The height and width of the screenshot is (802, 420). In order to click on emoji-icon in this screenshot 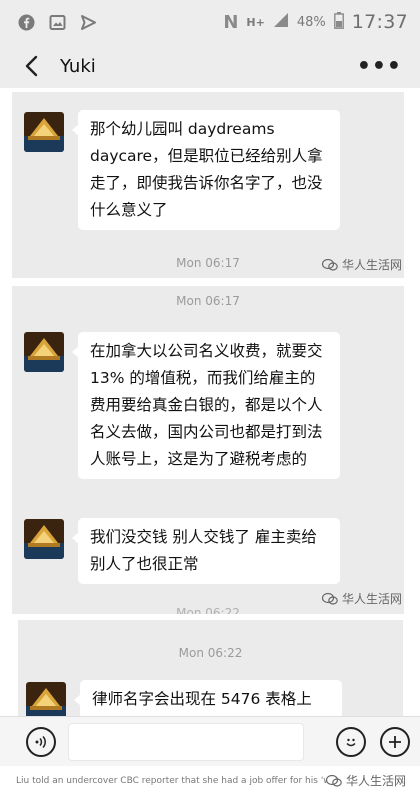, I will do `click(351, 742)`.